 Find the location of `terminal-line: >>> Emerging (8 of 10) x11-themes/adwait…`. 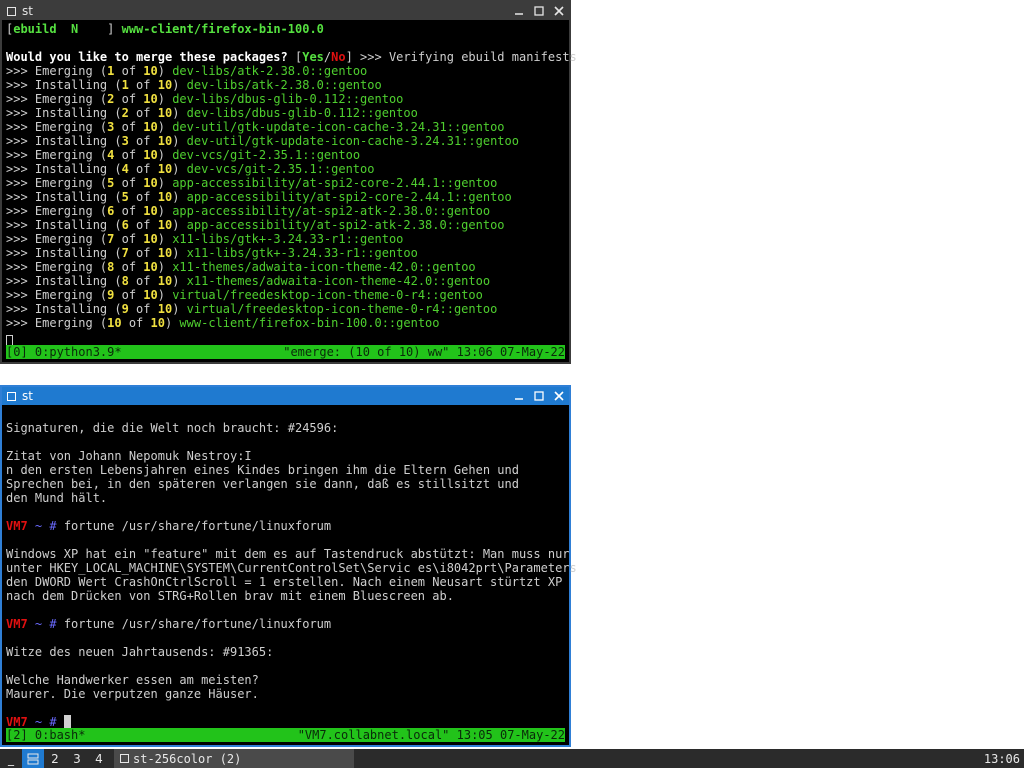

terminal-line: >>> Emerging (8 of 10) x11-themes/adwait… is located at coordinates (285, 267).